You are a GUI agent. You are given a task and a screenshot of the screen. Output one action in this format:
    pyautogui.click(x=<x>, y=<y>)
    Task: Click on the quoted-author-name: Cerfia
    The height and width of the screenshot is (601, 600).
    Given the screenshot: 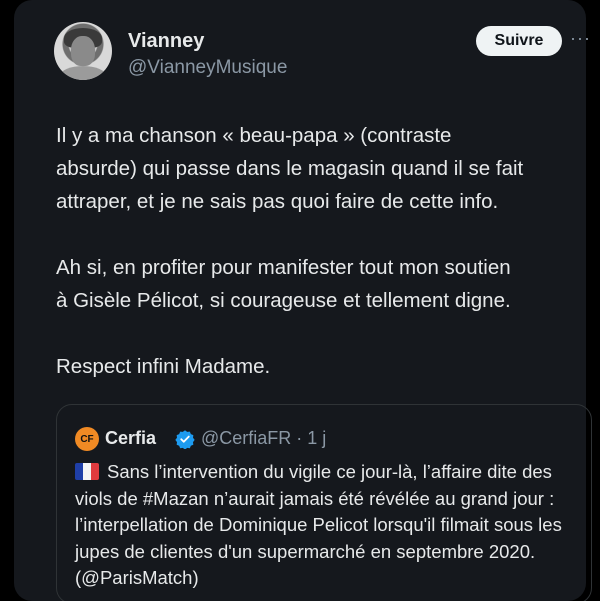 What is the action you would take?
    pyautogui.click(x=130, y=438)
    